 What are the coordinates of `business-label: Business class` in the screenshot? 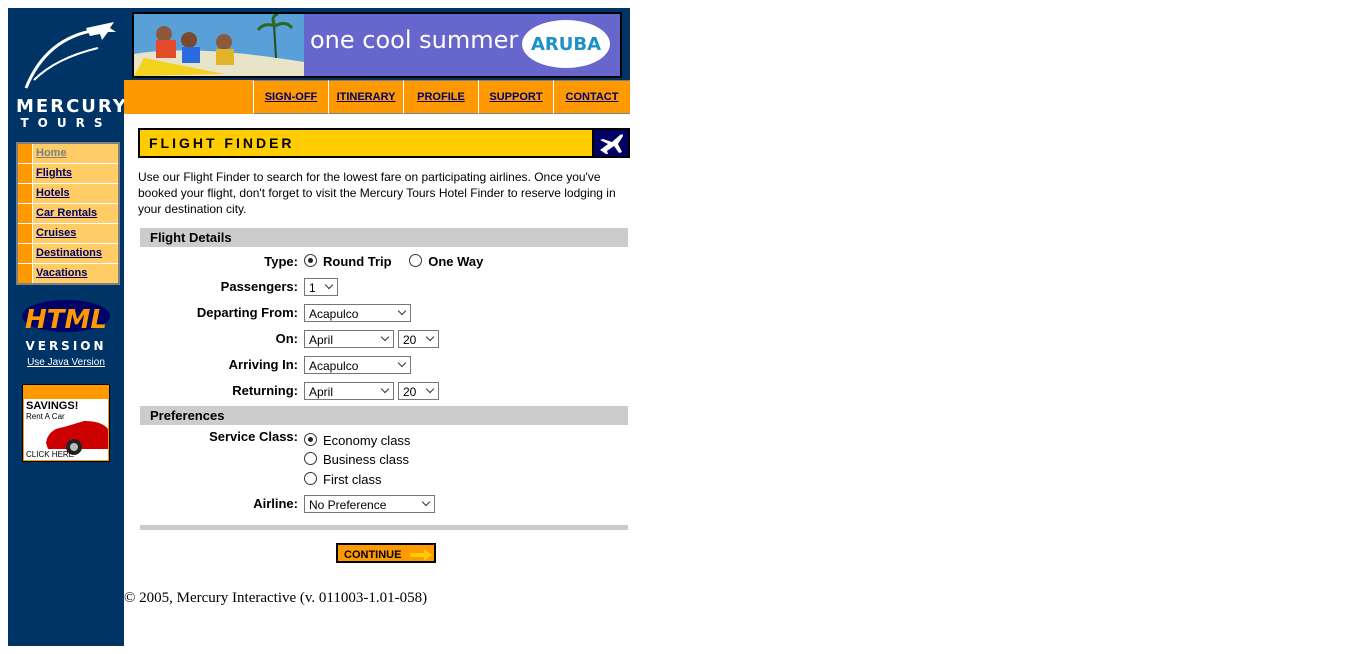 It's located at (366, 459).